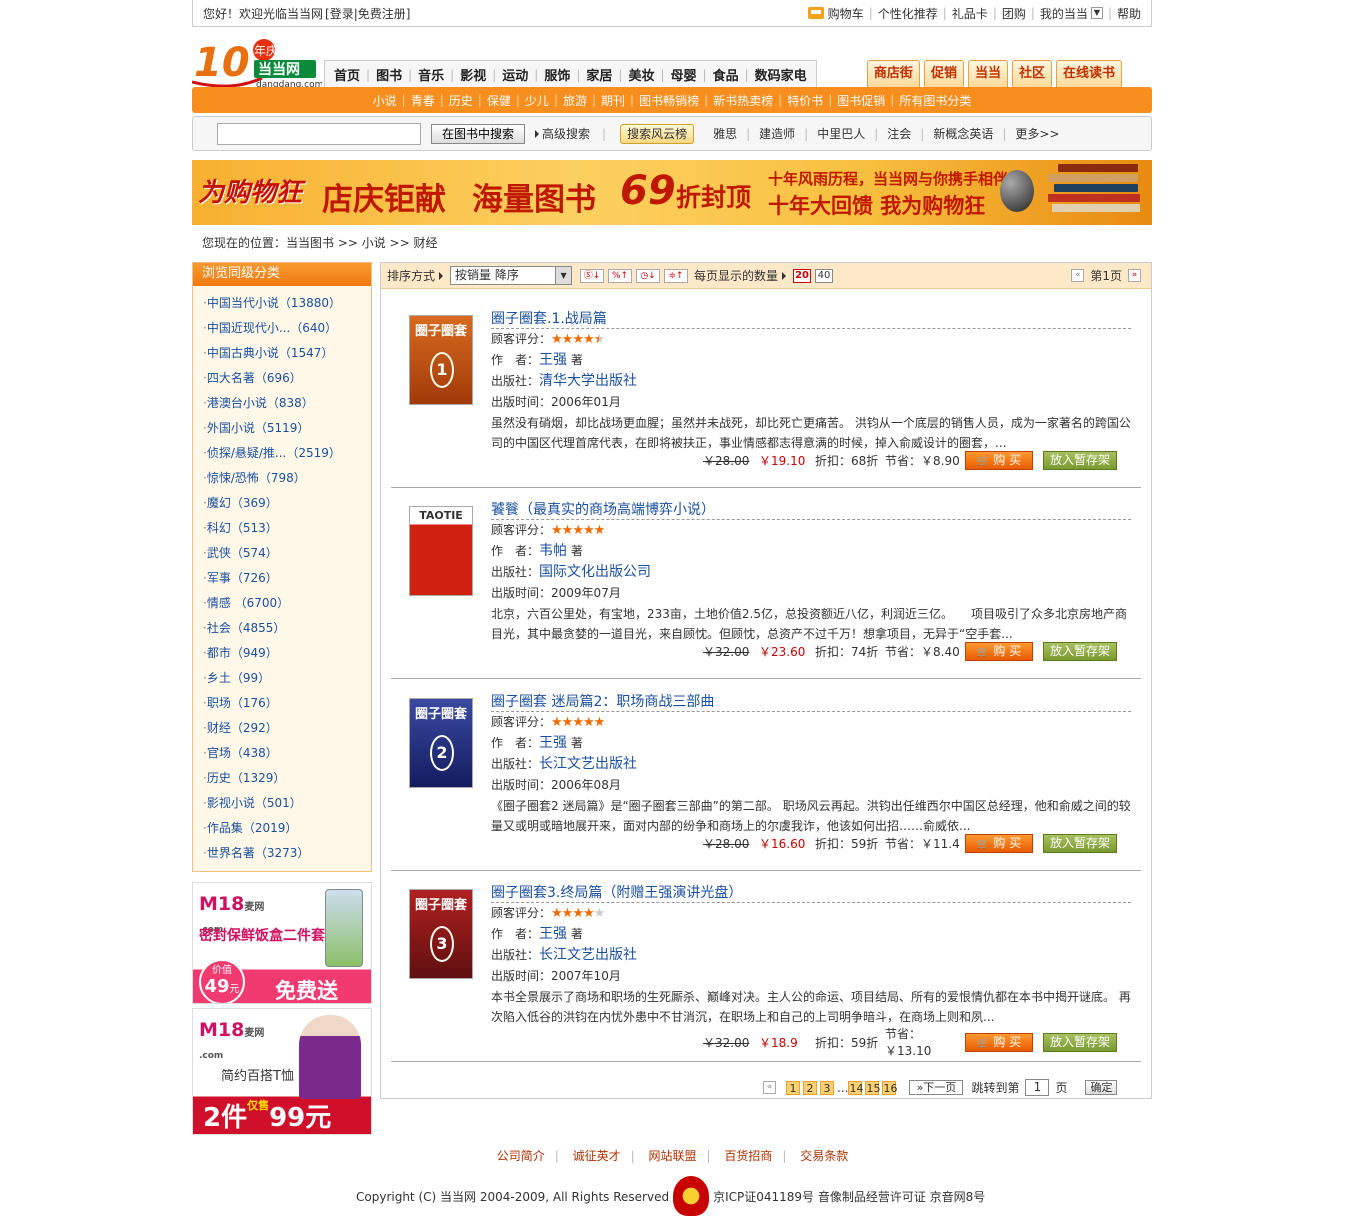 The height and width of the screenshot is (1220, 1345). Describe the element at coordinates (805, 100) in the screenshot. I see `subnav-bargain: 特价书` at that location.